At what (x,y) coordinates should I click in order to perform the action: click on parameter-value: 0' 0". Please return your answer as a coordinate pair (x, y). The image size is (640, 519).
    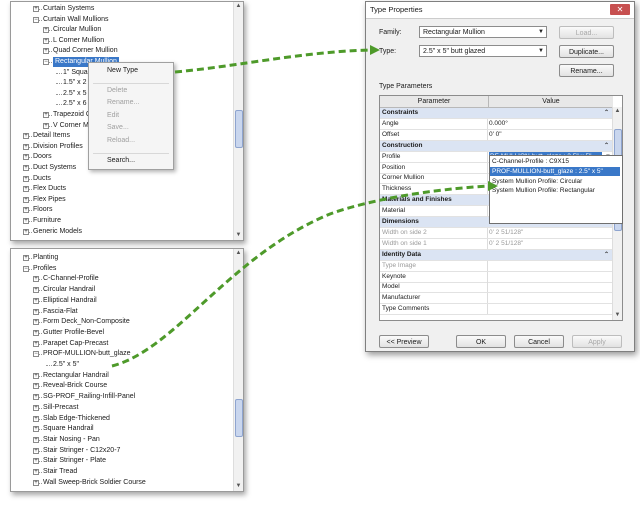
    Looking at the image, I should click on (495, 135).